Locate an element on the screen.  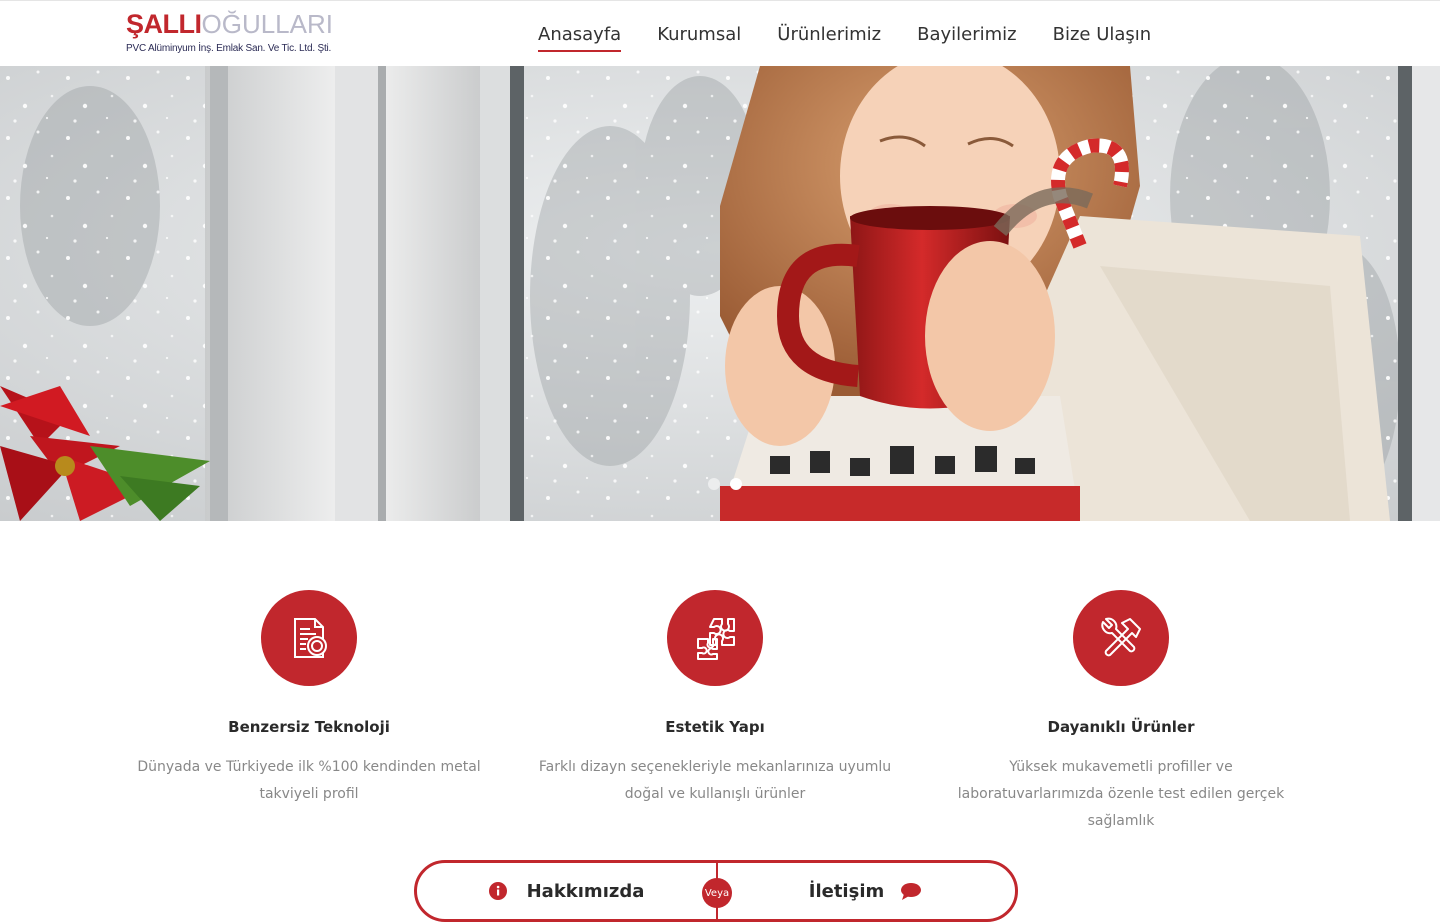
puzzle-icon is located at coordinates (715, 638).